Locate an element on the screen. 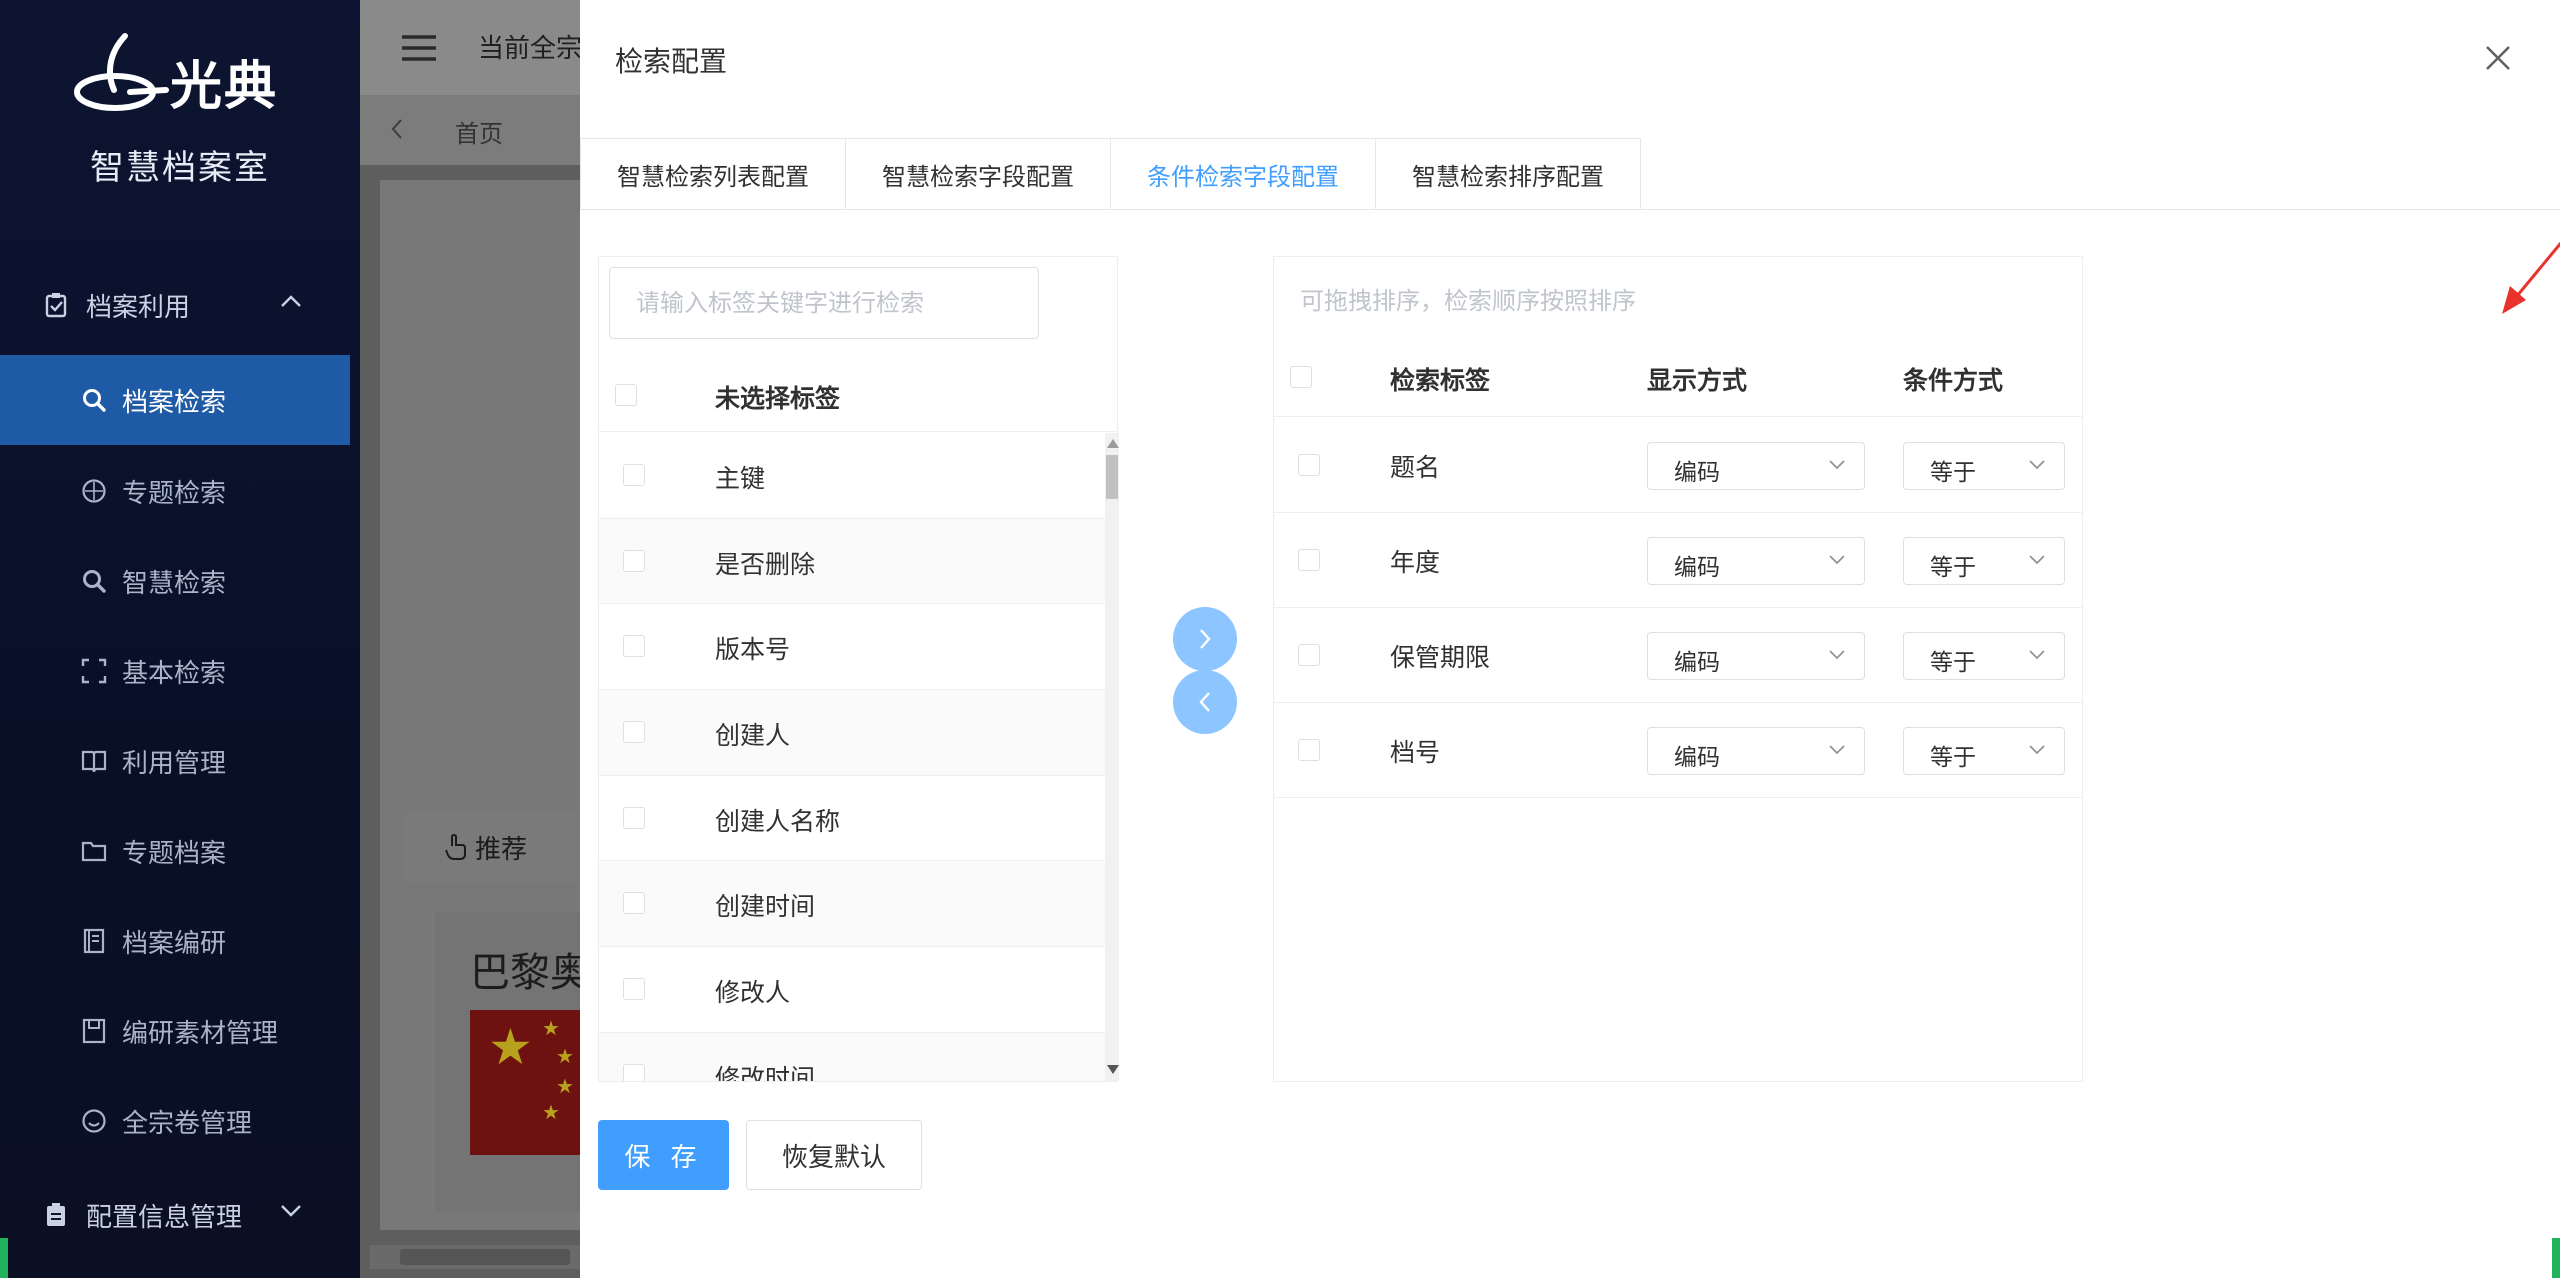 The height and width of the screenshot is (1278, 2560). sidebar-item-use-management: 利用管理 is located at coordinates (175, 761).